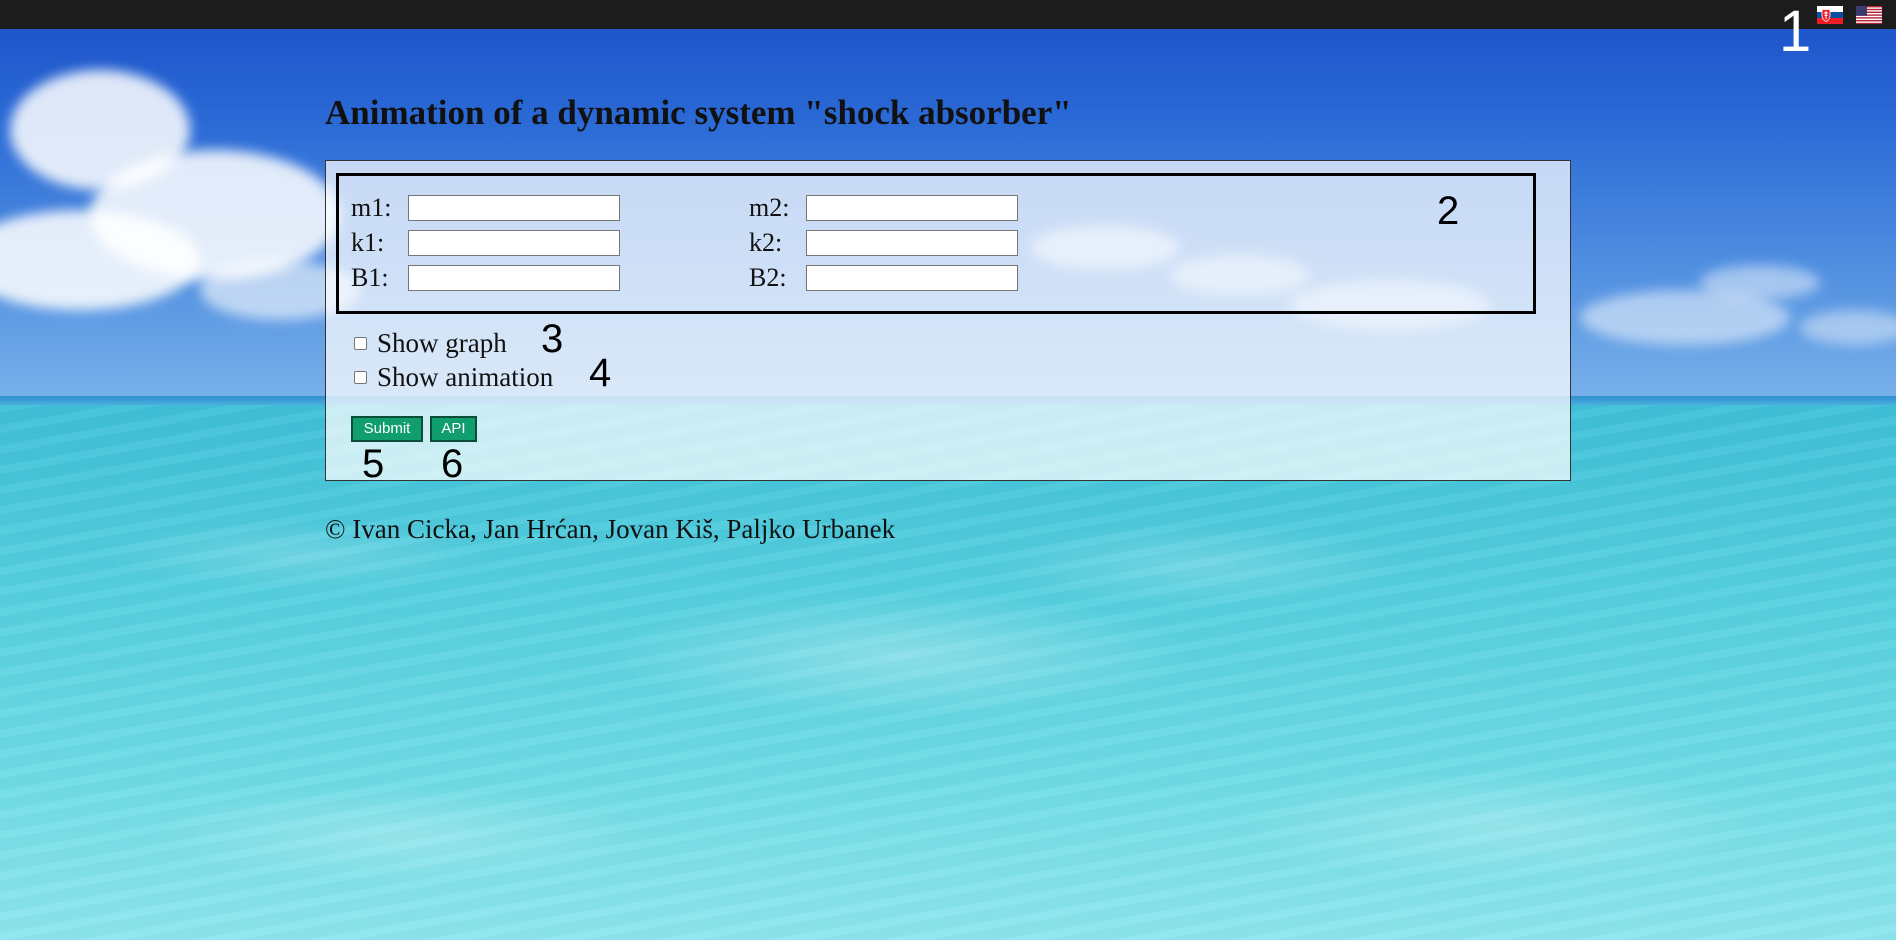 This screenshot has width=1896, height=940. I want to click on show-graph-option: Show graph, so click(430, 343).